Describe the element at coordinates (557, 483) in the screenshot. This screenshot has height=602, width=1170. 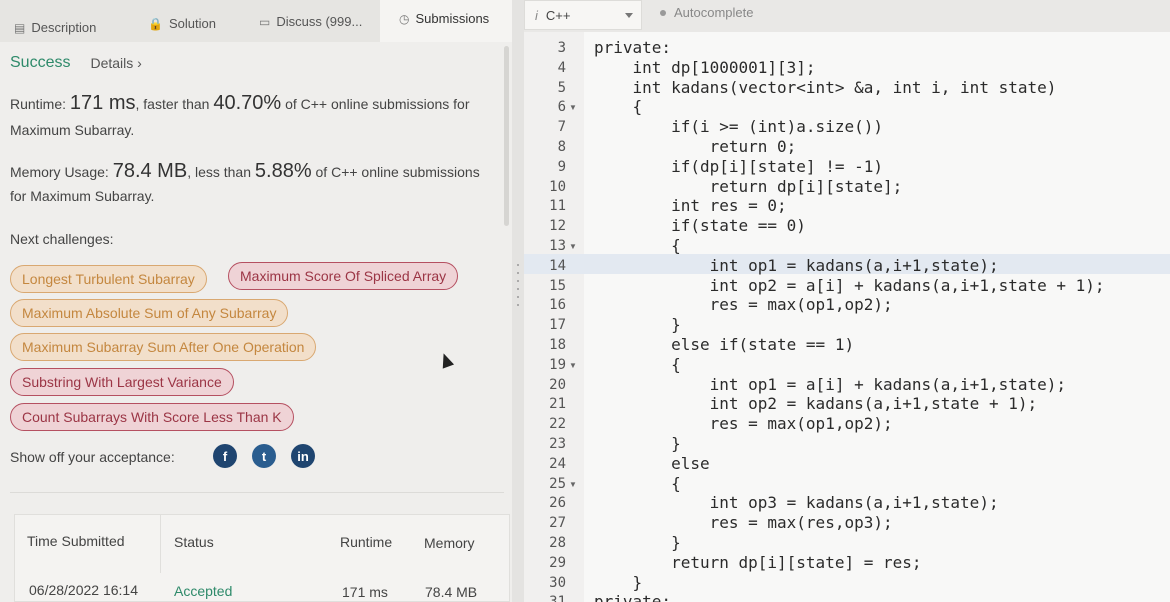
I see `line-number: 25` at that location.